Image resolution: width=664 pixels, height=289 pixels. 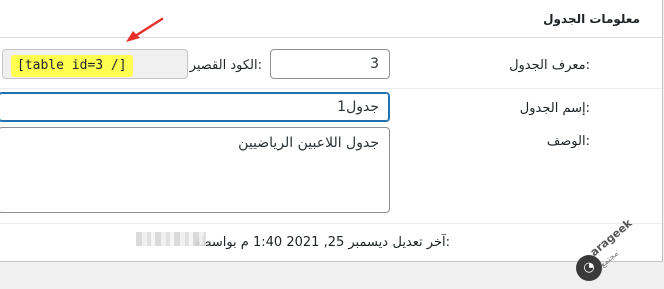 What do you see at coordinates (330, 64) in the screenshot?
I see `table-id-field: 3` at bounding box center [330, 64].